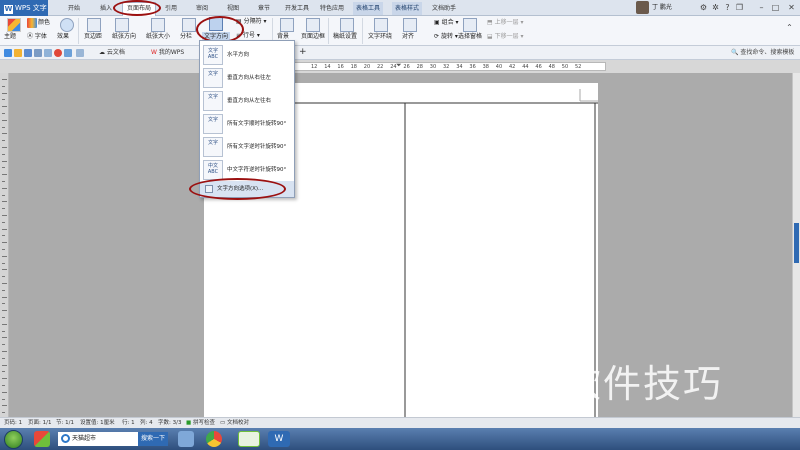 This screenshot has height=450, width=800. Describe the element at coordinates (84, 438) in the screenshot. I see `address-text: 天猫超市` at that location.